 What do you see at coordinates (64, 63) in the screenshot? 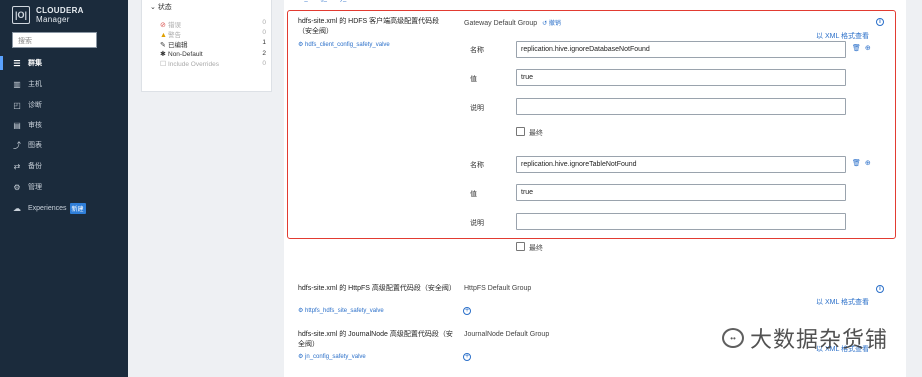
I see `sidebar-item-clusters: ☰ 群集` at bounding box center [64, 63].